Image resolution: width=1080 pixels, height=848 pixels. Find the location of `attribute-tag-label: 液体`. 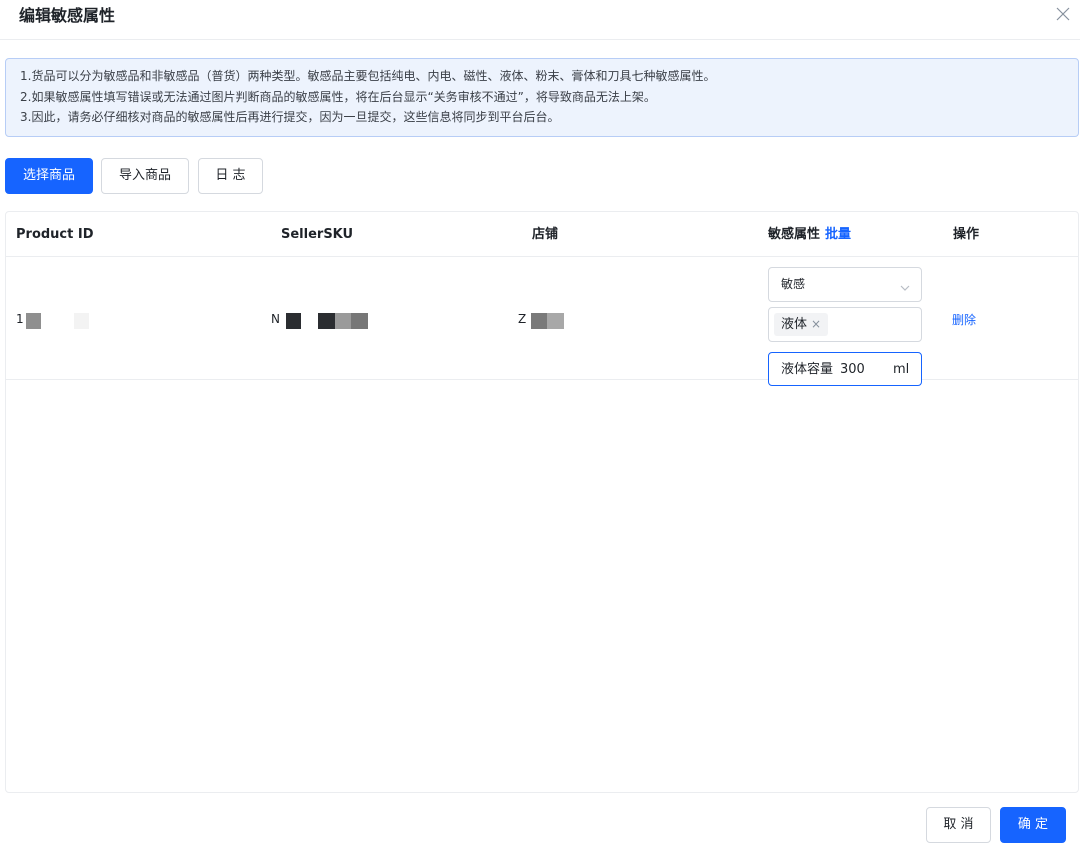

attribute-tag-label: 液体 is located at coordinates (794, 324).